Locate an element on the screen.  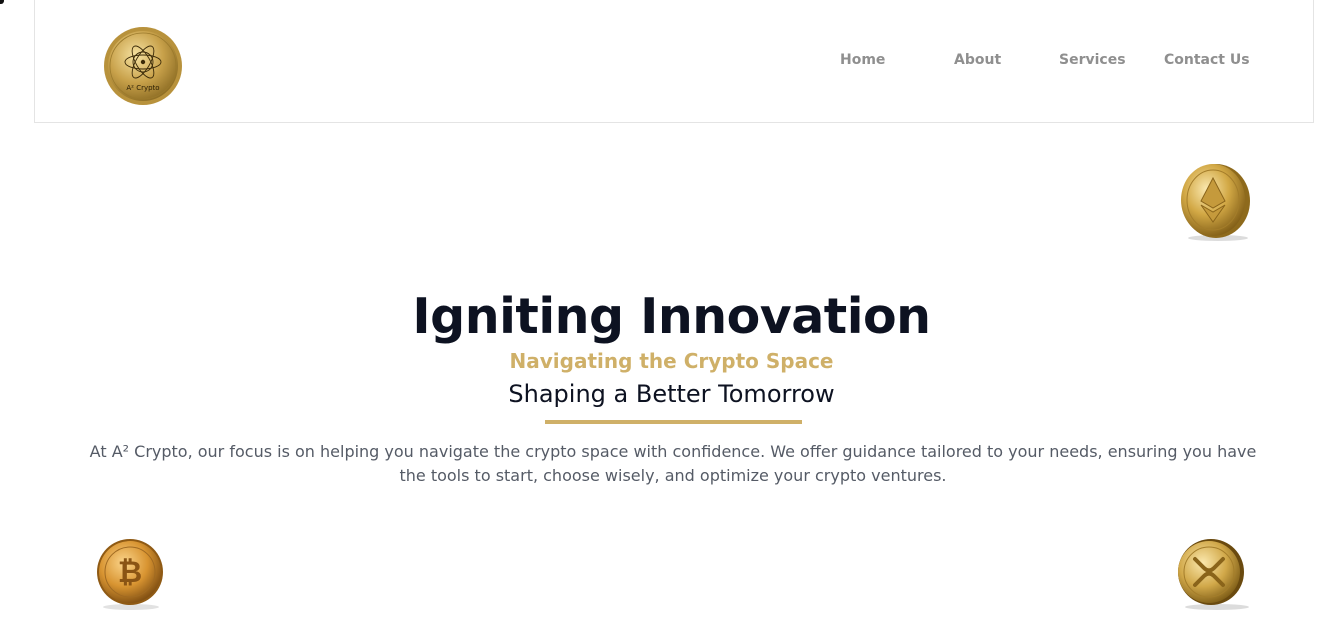
nav-contact-link: Contact Us is located at coordinates (1207, 60).